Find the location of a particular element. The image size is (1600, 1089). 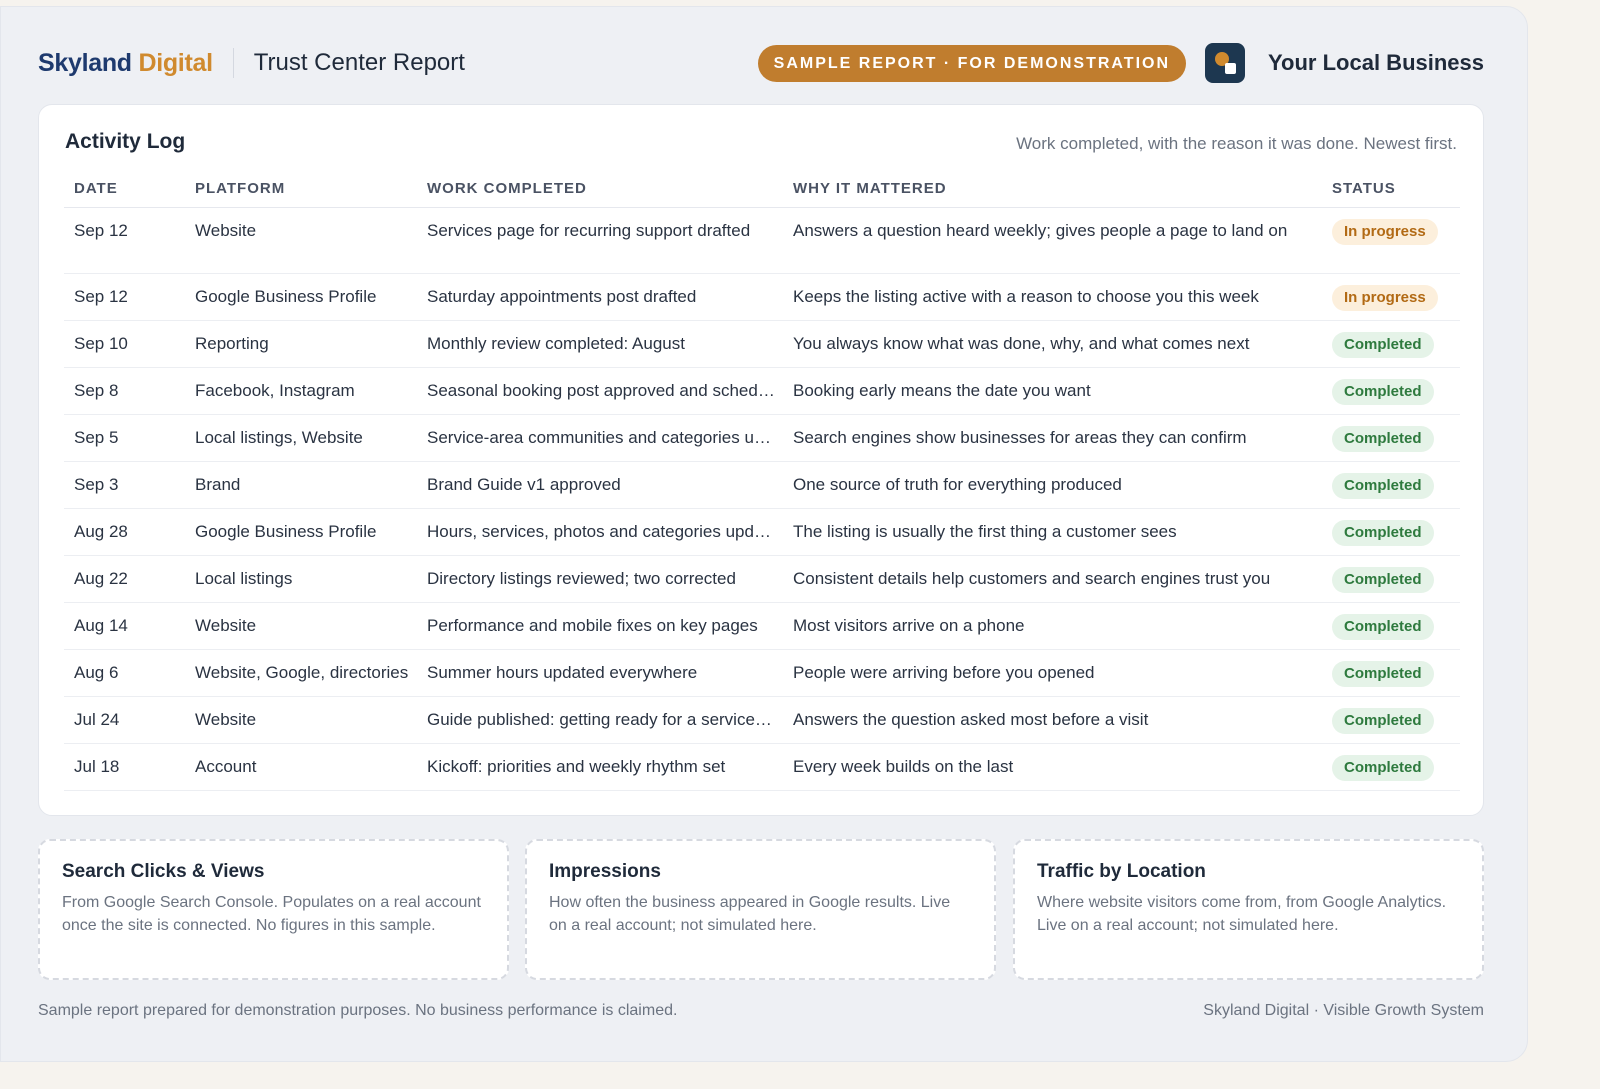

cell-platform: Local listings is located at coordinates (301, 579).